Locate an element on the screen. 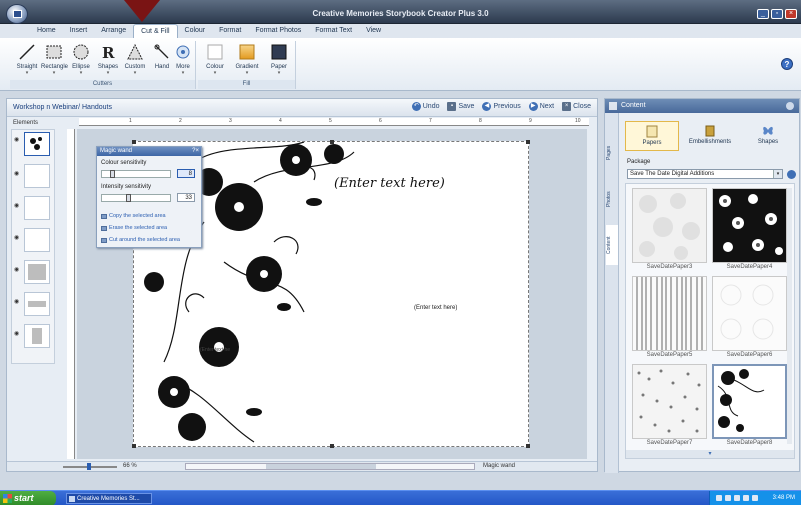 The image size is (801, 505). text-placeholder: (Enter text here) is located at coordinates (435, 308).